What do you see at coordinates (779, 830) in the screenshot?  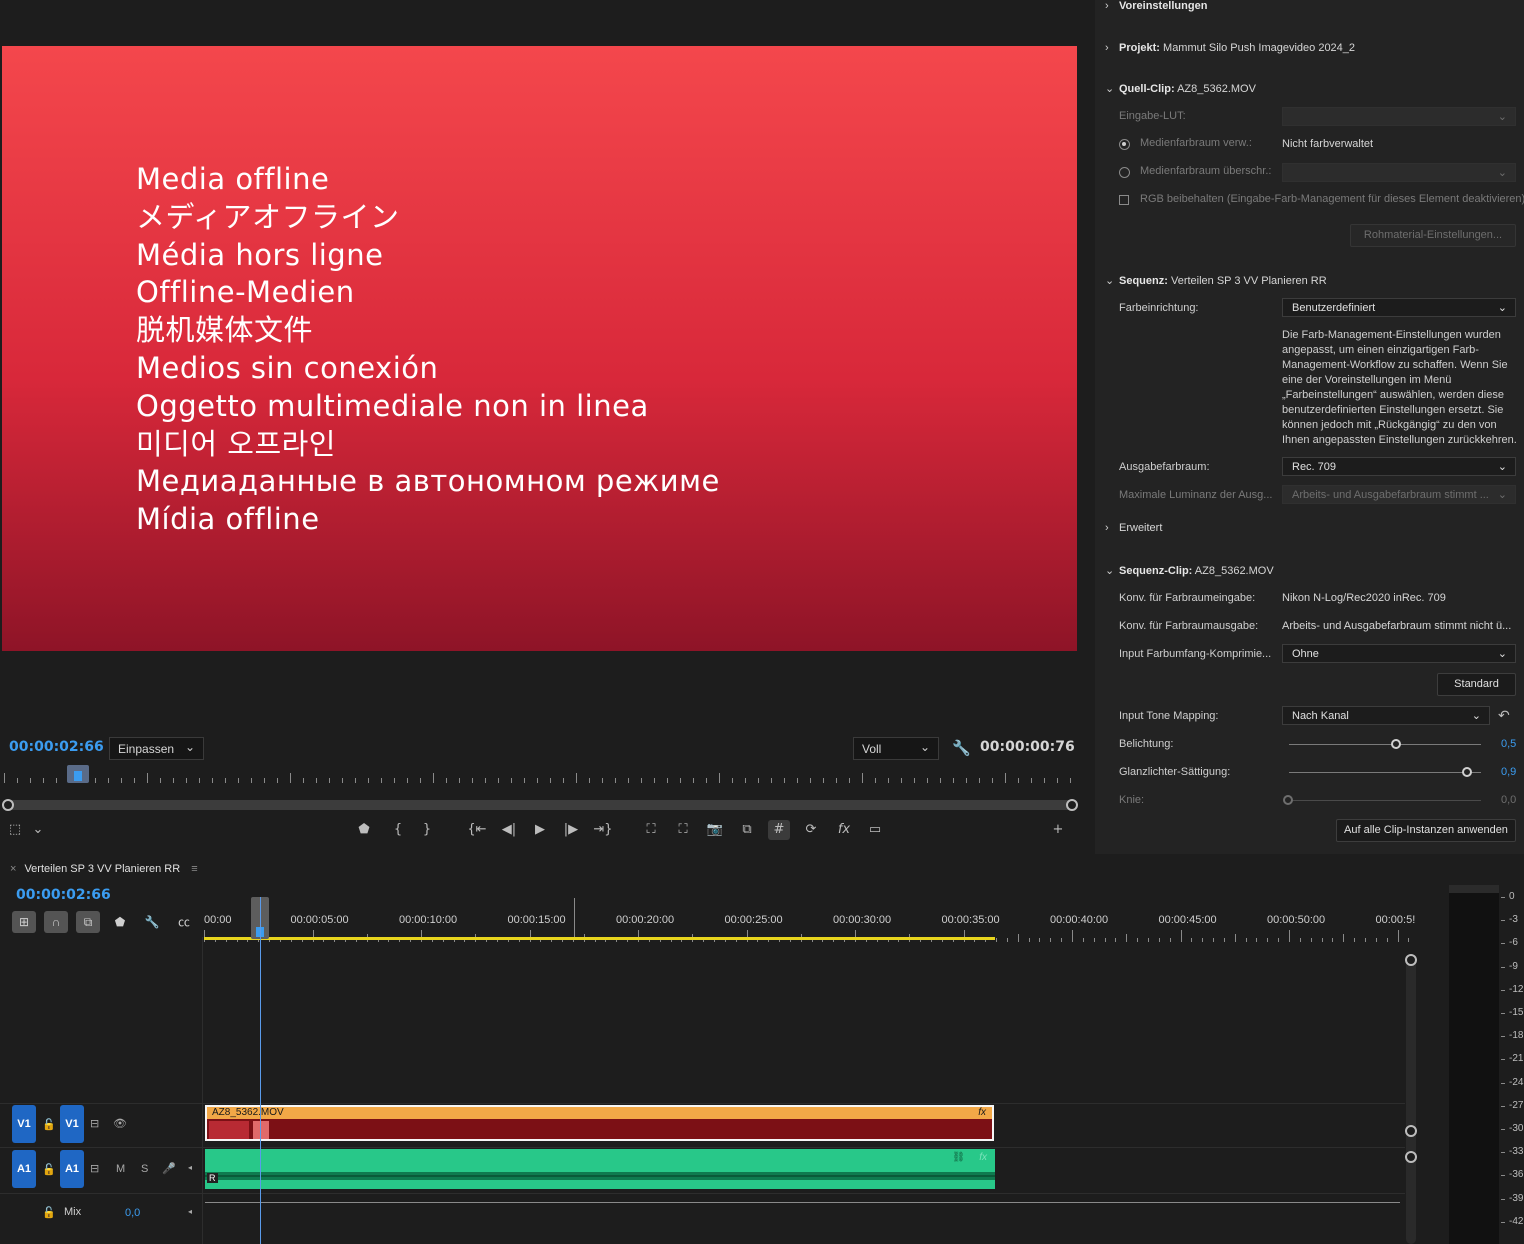 I see `grid-icon: #` at bounding box center [779, 830].